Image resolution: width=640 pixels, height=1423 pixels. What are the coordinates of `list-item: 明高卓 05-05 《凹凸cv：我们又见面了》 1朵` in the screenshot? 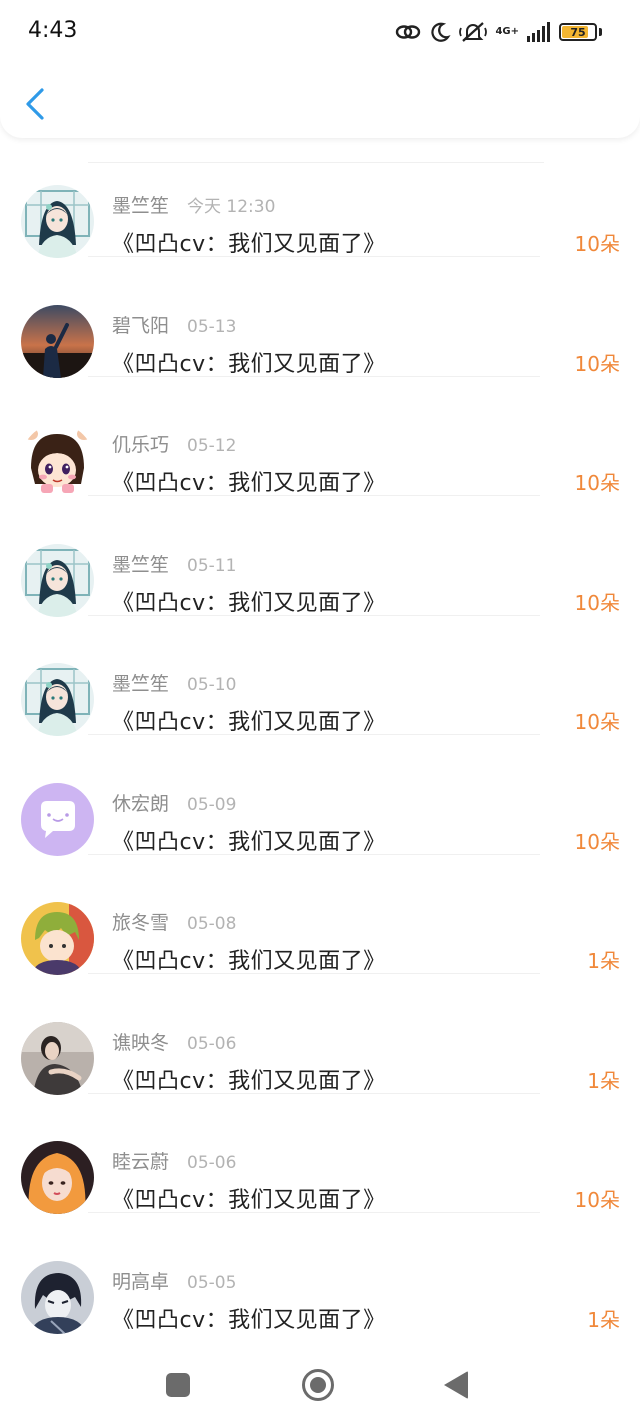 It's located at (320, 1274).